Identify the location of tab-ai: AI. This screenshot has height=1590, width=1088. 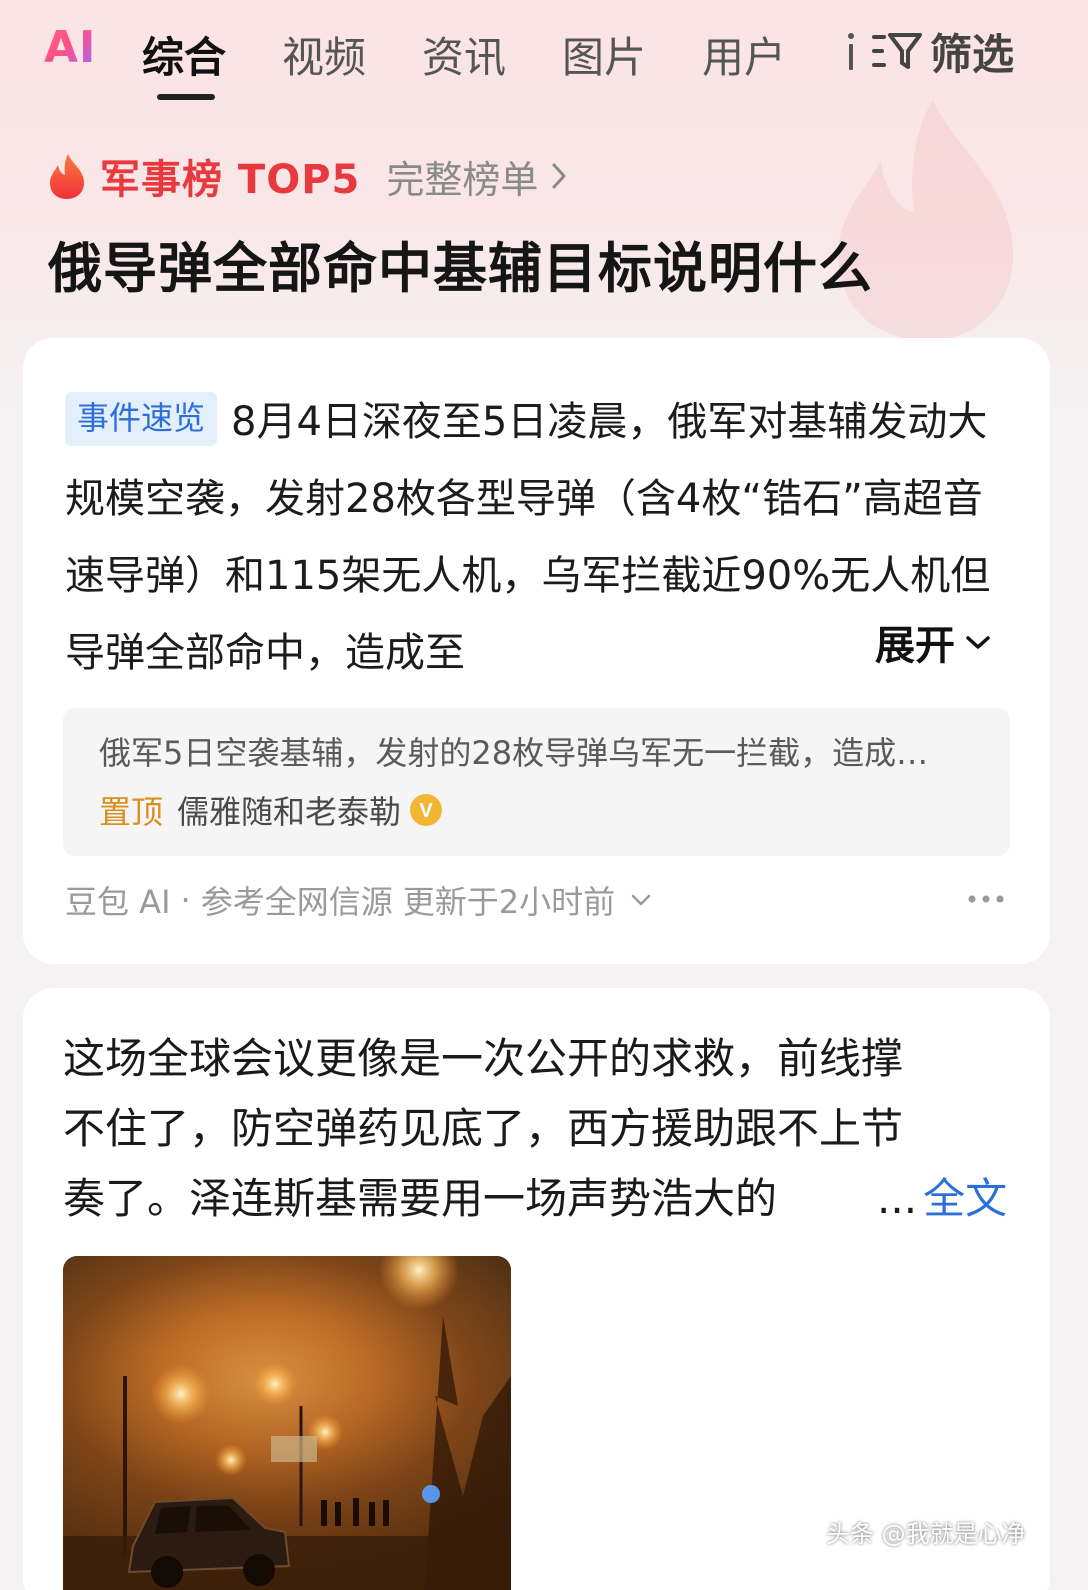
(70, 47).